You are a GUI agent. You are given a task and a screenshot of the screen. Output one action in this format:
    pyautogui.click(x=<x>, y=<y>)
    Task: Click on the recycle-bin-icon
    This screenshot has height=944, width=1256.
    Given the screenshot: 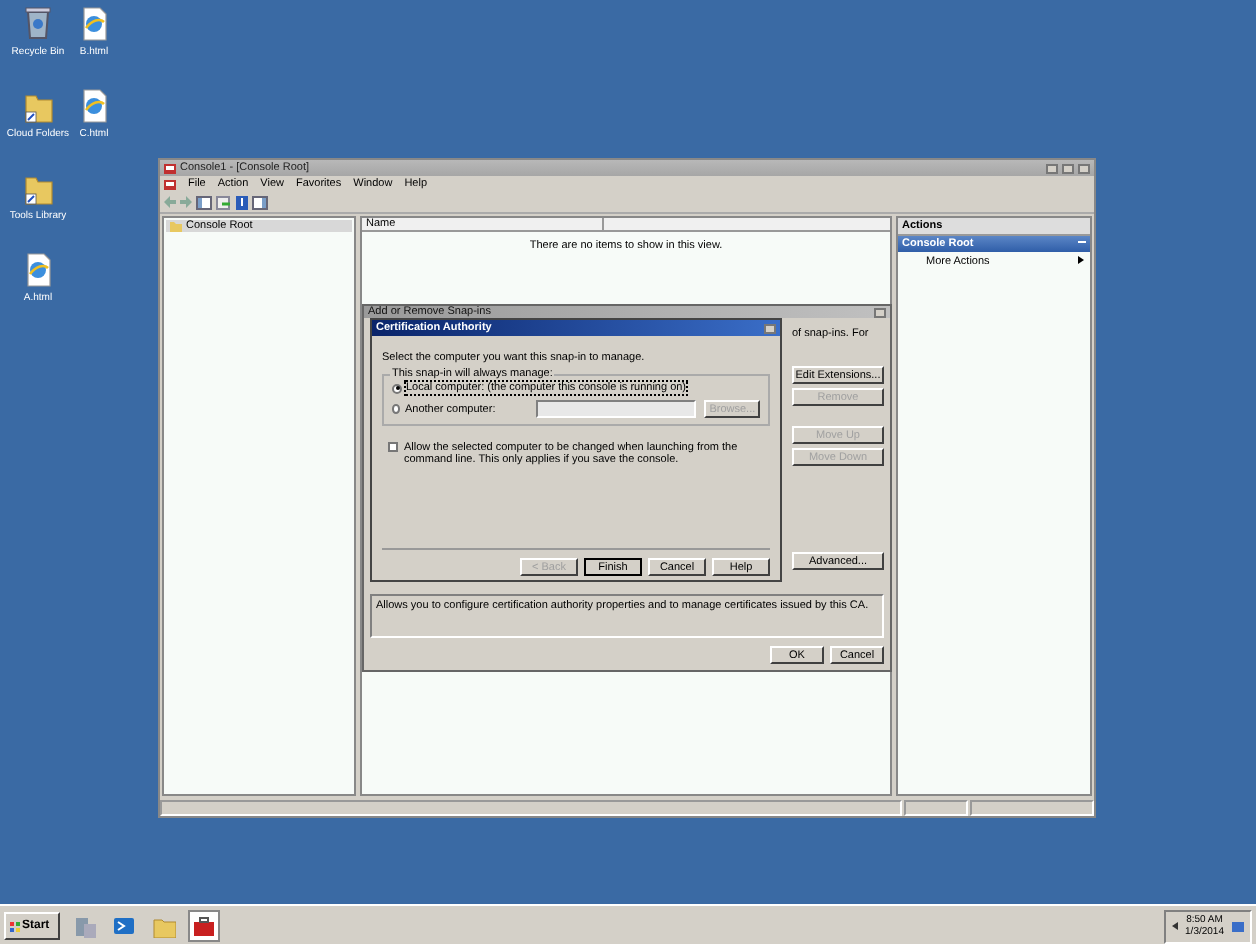 What is the action you would take?
    pyautogui.click(x=38, y=24)
    